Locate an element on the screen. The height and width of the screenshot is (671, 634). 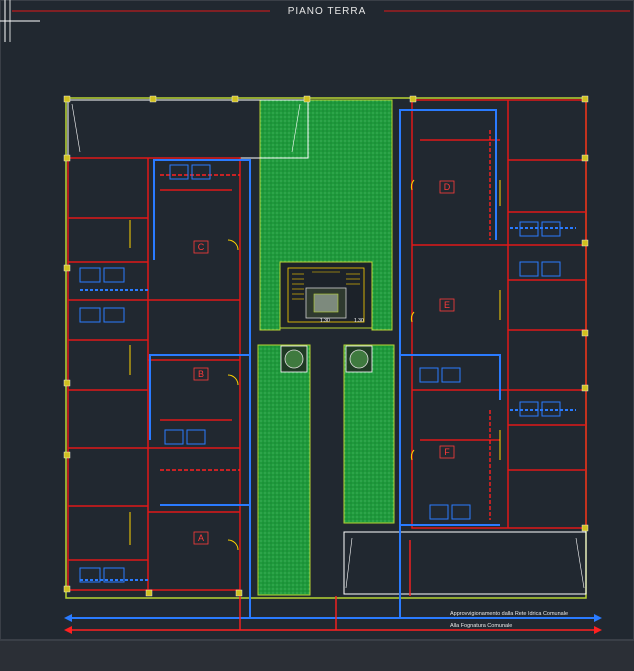
ucs-crosshair-icon is located at coordinates (20, 21).